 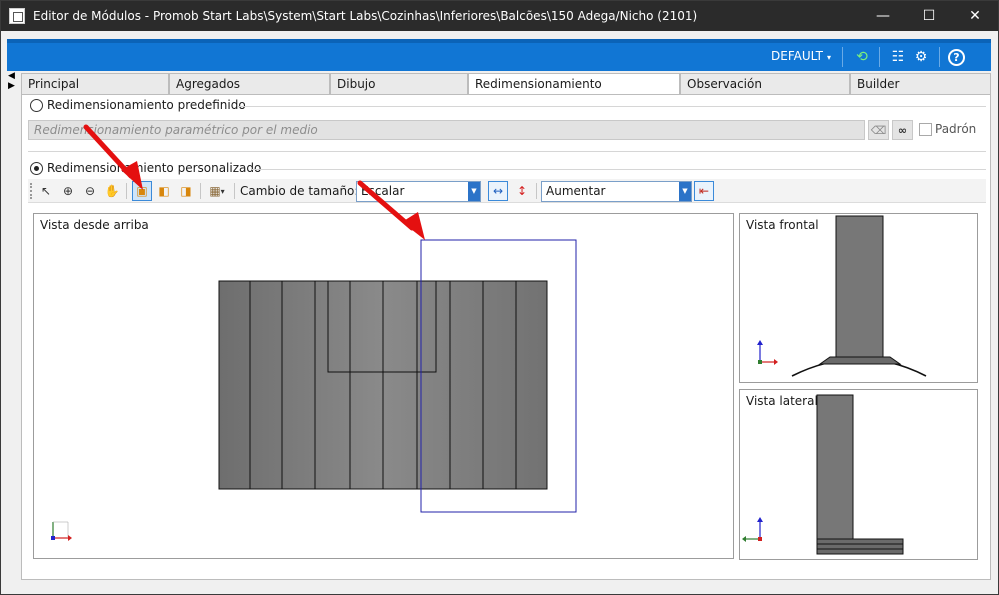 I want to click on zoom-in-icon: ⊕, so click(x=68, y=191).